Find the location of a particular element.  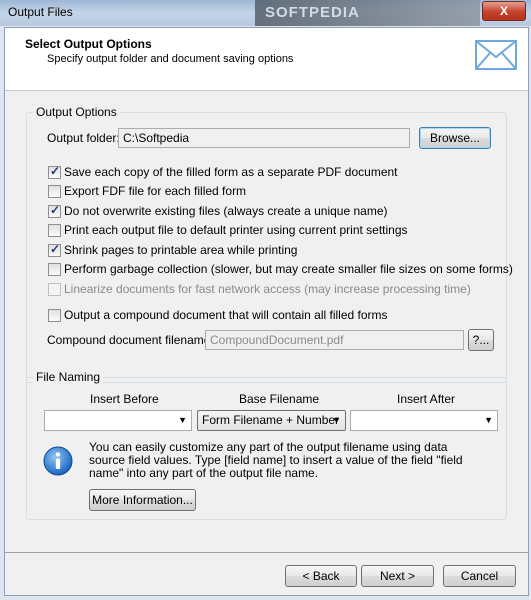

envelope-icon is located at coordinates (496, 55).